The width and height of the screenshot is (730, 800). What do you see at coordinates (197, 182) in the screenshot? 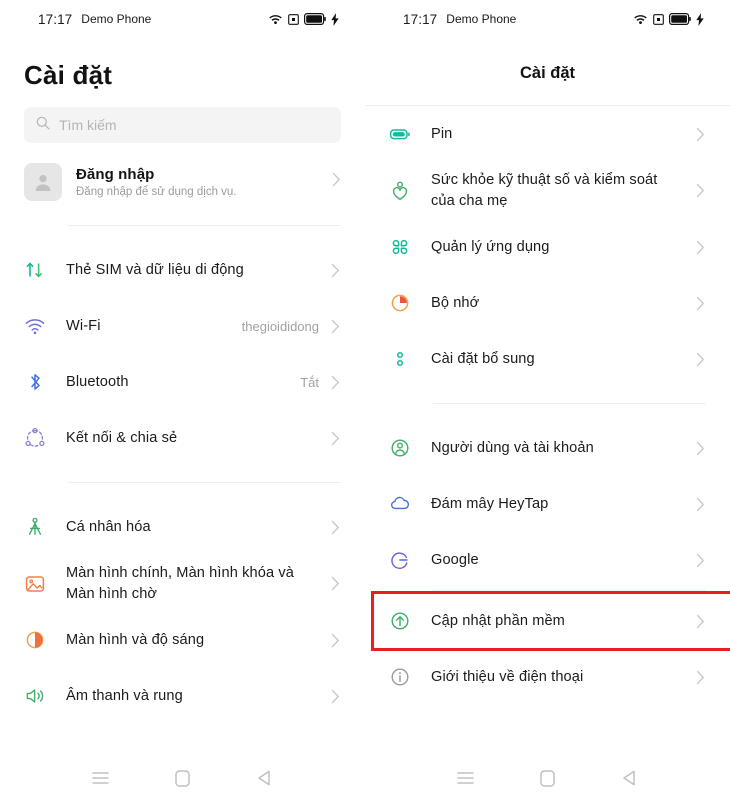
I see `account-text: Đăng nhập Đăng nhập để sử dụng dịch vụ.` at bounding box center [197, 182].